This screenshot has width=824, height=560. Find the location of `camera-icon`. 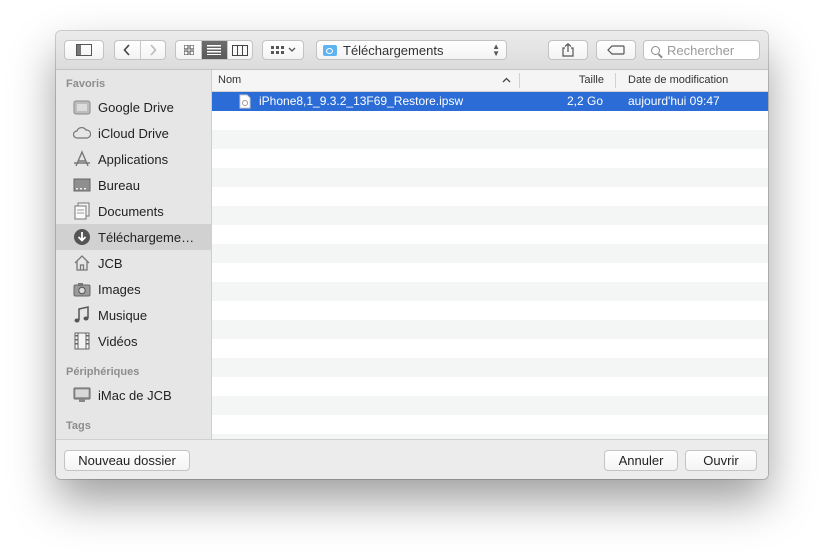

camera-icon is located at coordinates (82, 290).